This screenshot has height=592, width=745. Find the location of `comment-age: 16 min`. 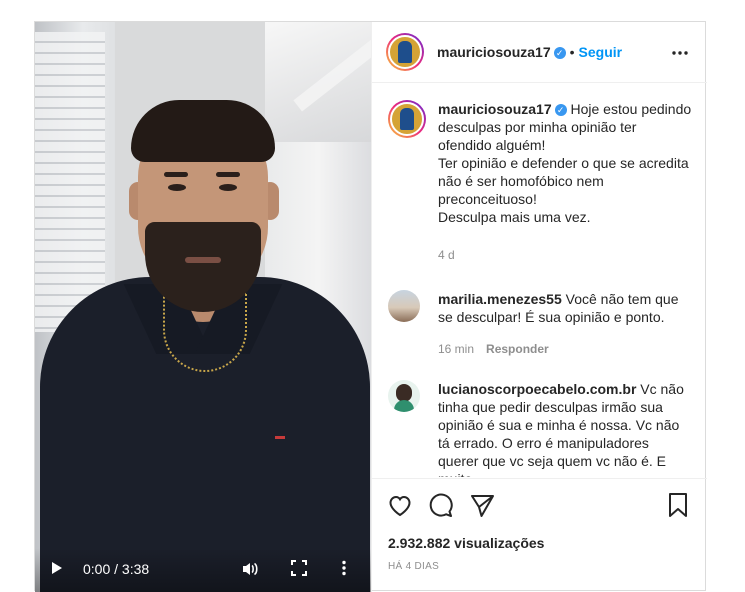

comment-age: 16 min is located at coordinates (456, 349).